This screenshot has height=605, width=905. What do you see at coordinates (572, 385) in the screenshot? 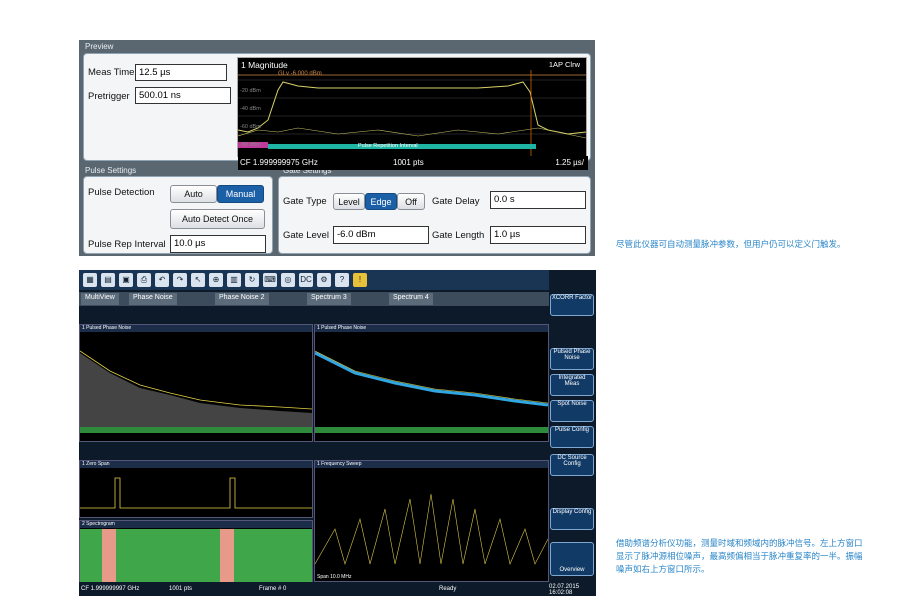
I see `softkey-integrated-meas: Integrated Meas` at bounding box center [572, 385].